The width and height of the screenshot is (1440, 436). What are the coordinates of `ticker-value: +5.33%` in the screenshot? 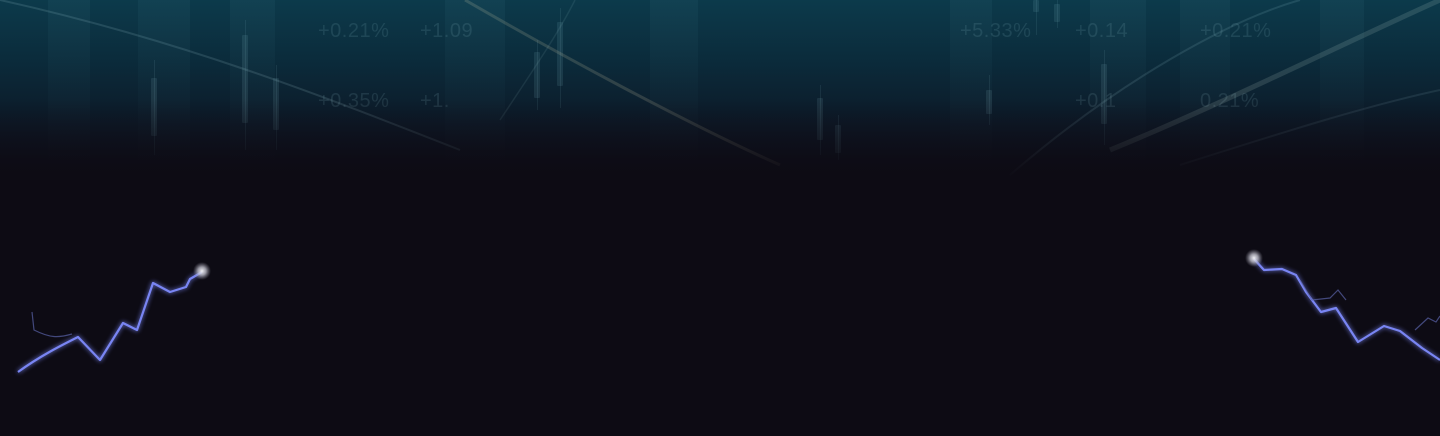 It's located at (996, 31).